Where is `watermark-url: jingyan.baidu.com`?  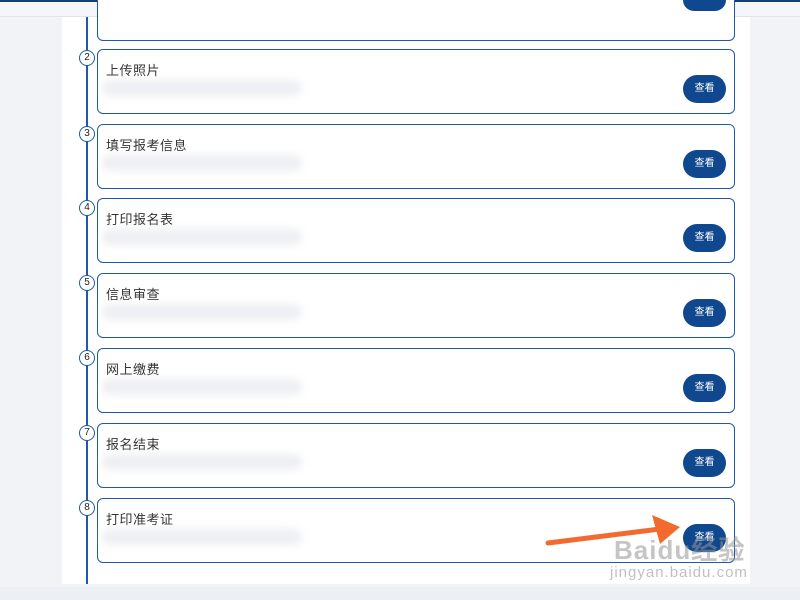 watermark-url: jingyan.baidu.com is located at coordinates (679, 572).